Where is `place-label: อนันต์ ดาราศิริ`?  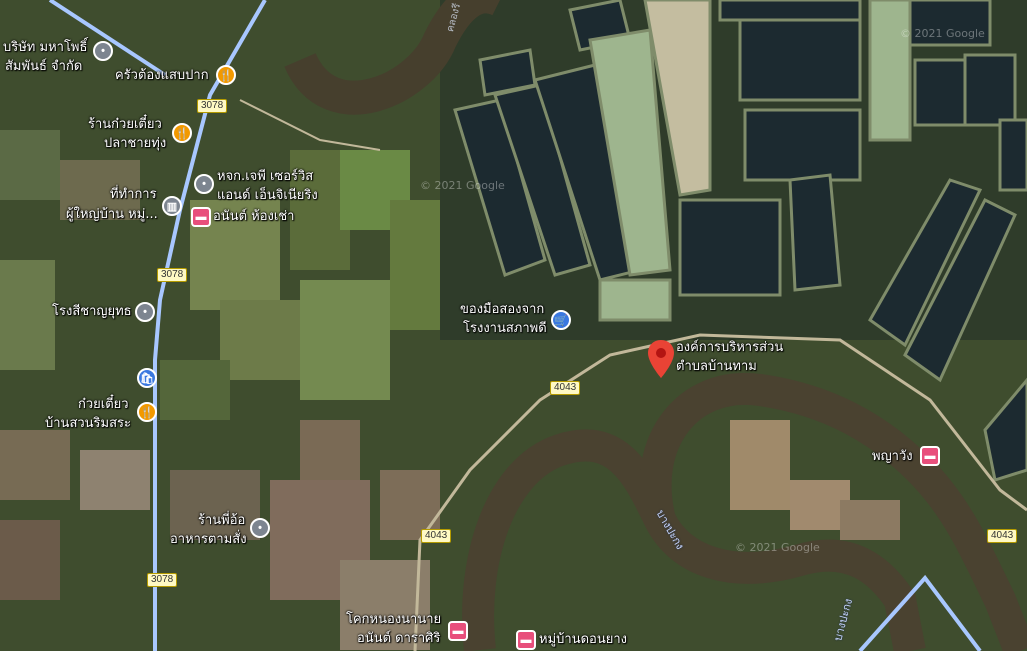
place-label: อนันต์ ดาราศิริ is located at coordinates (399, 638).